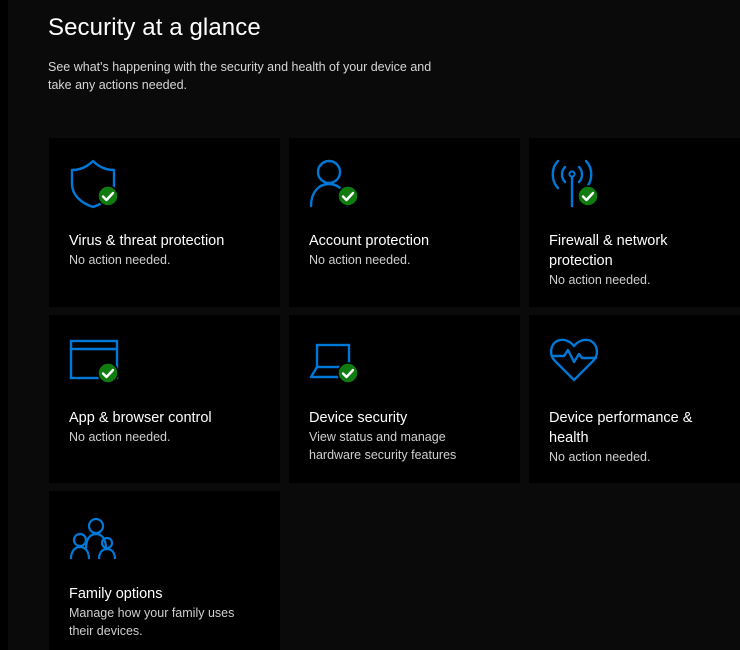 The width and height of the screenshot is (740, 650). What do you see at coordinates (140, 418) in the screenshot?
I see `tile-title: App & browser control` at bounding box center [140, 418].